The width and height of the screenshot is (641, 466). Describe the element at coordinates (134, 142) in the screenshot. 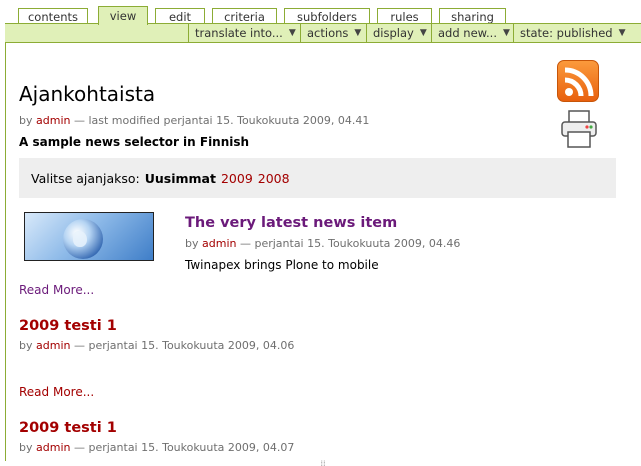

I see `page-description: A sample news selector in Finnish` at that location.